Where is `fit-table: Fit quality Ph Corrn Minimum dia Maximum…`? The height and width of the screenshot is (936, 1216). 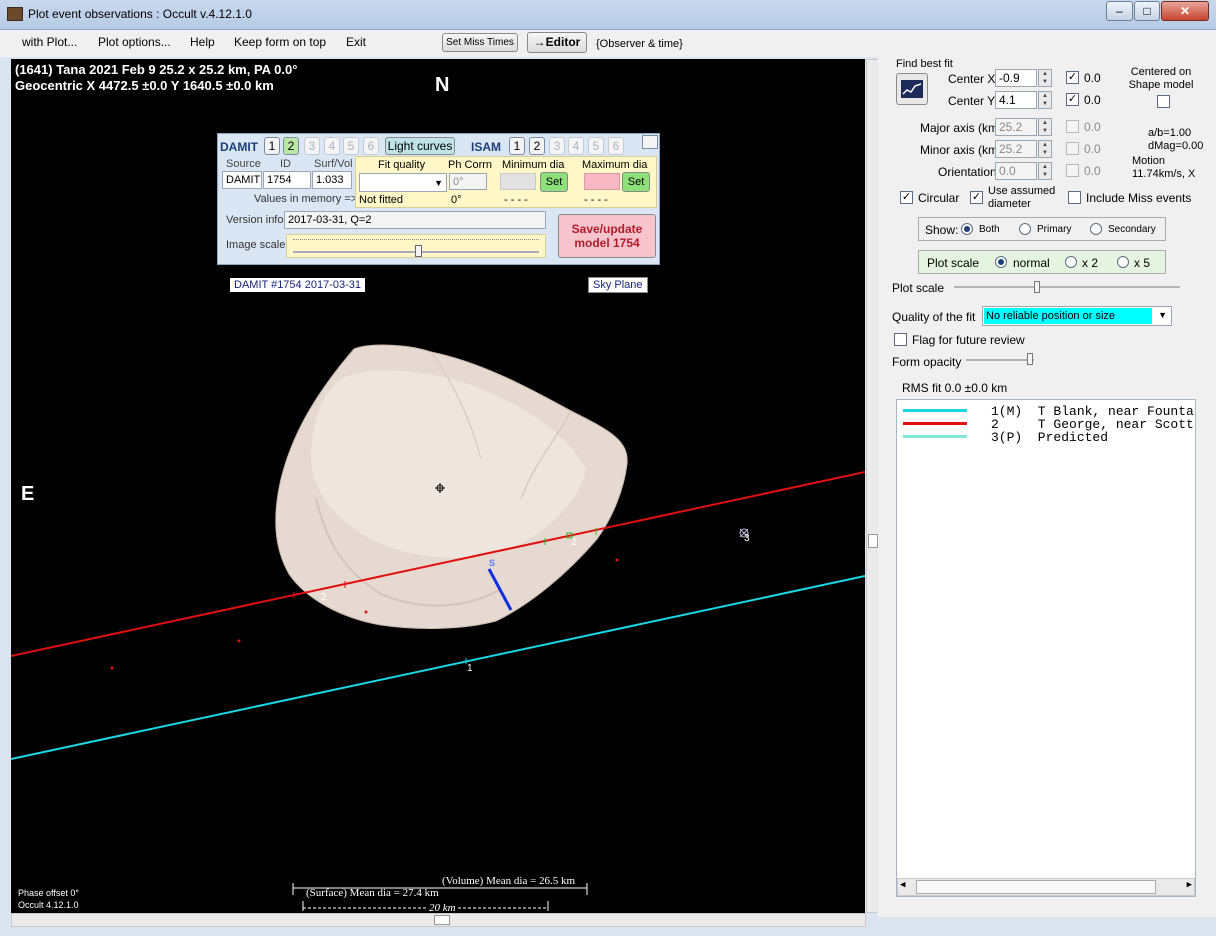 fit-table: Fit quality Ph Corrn Minimum dia Maximum… is located at coordinates (506, 182).